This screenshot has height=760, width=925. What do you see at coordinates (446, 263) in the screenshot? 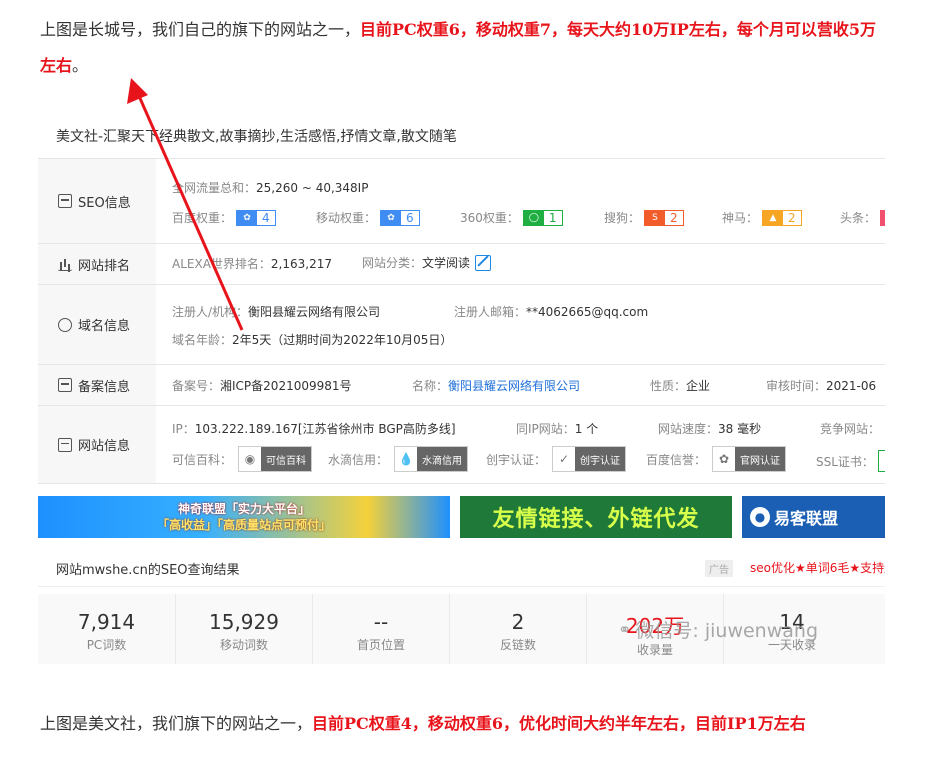
I see `category-value: 文学阅读` at bounding box center [446, 263].